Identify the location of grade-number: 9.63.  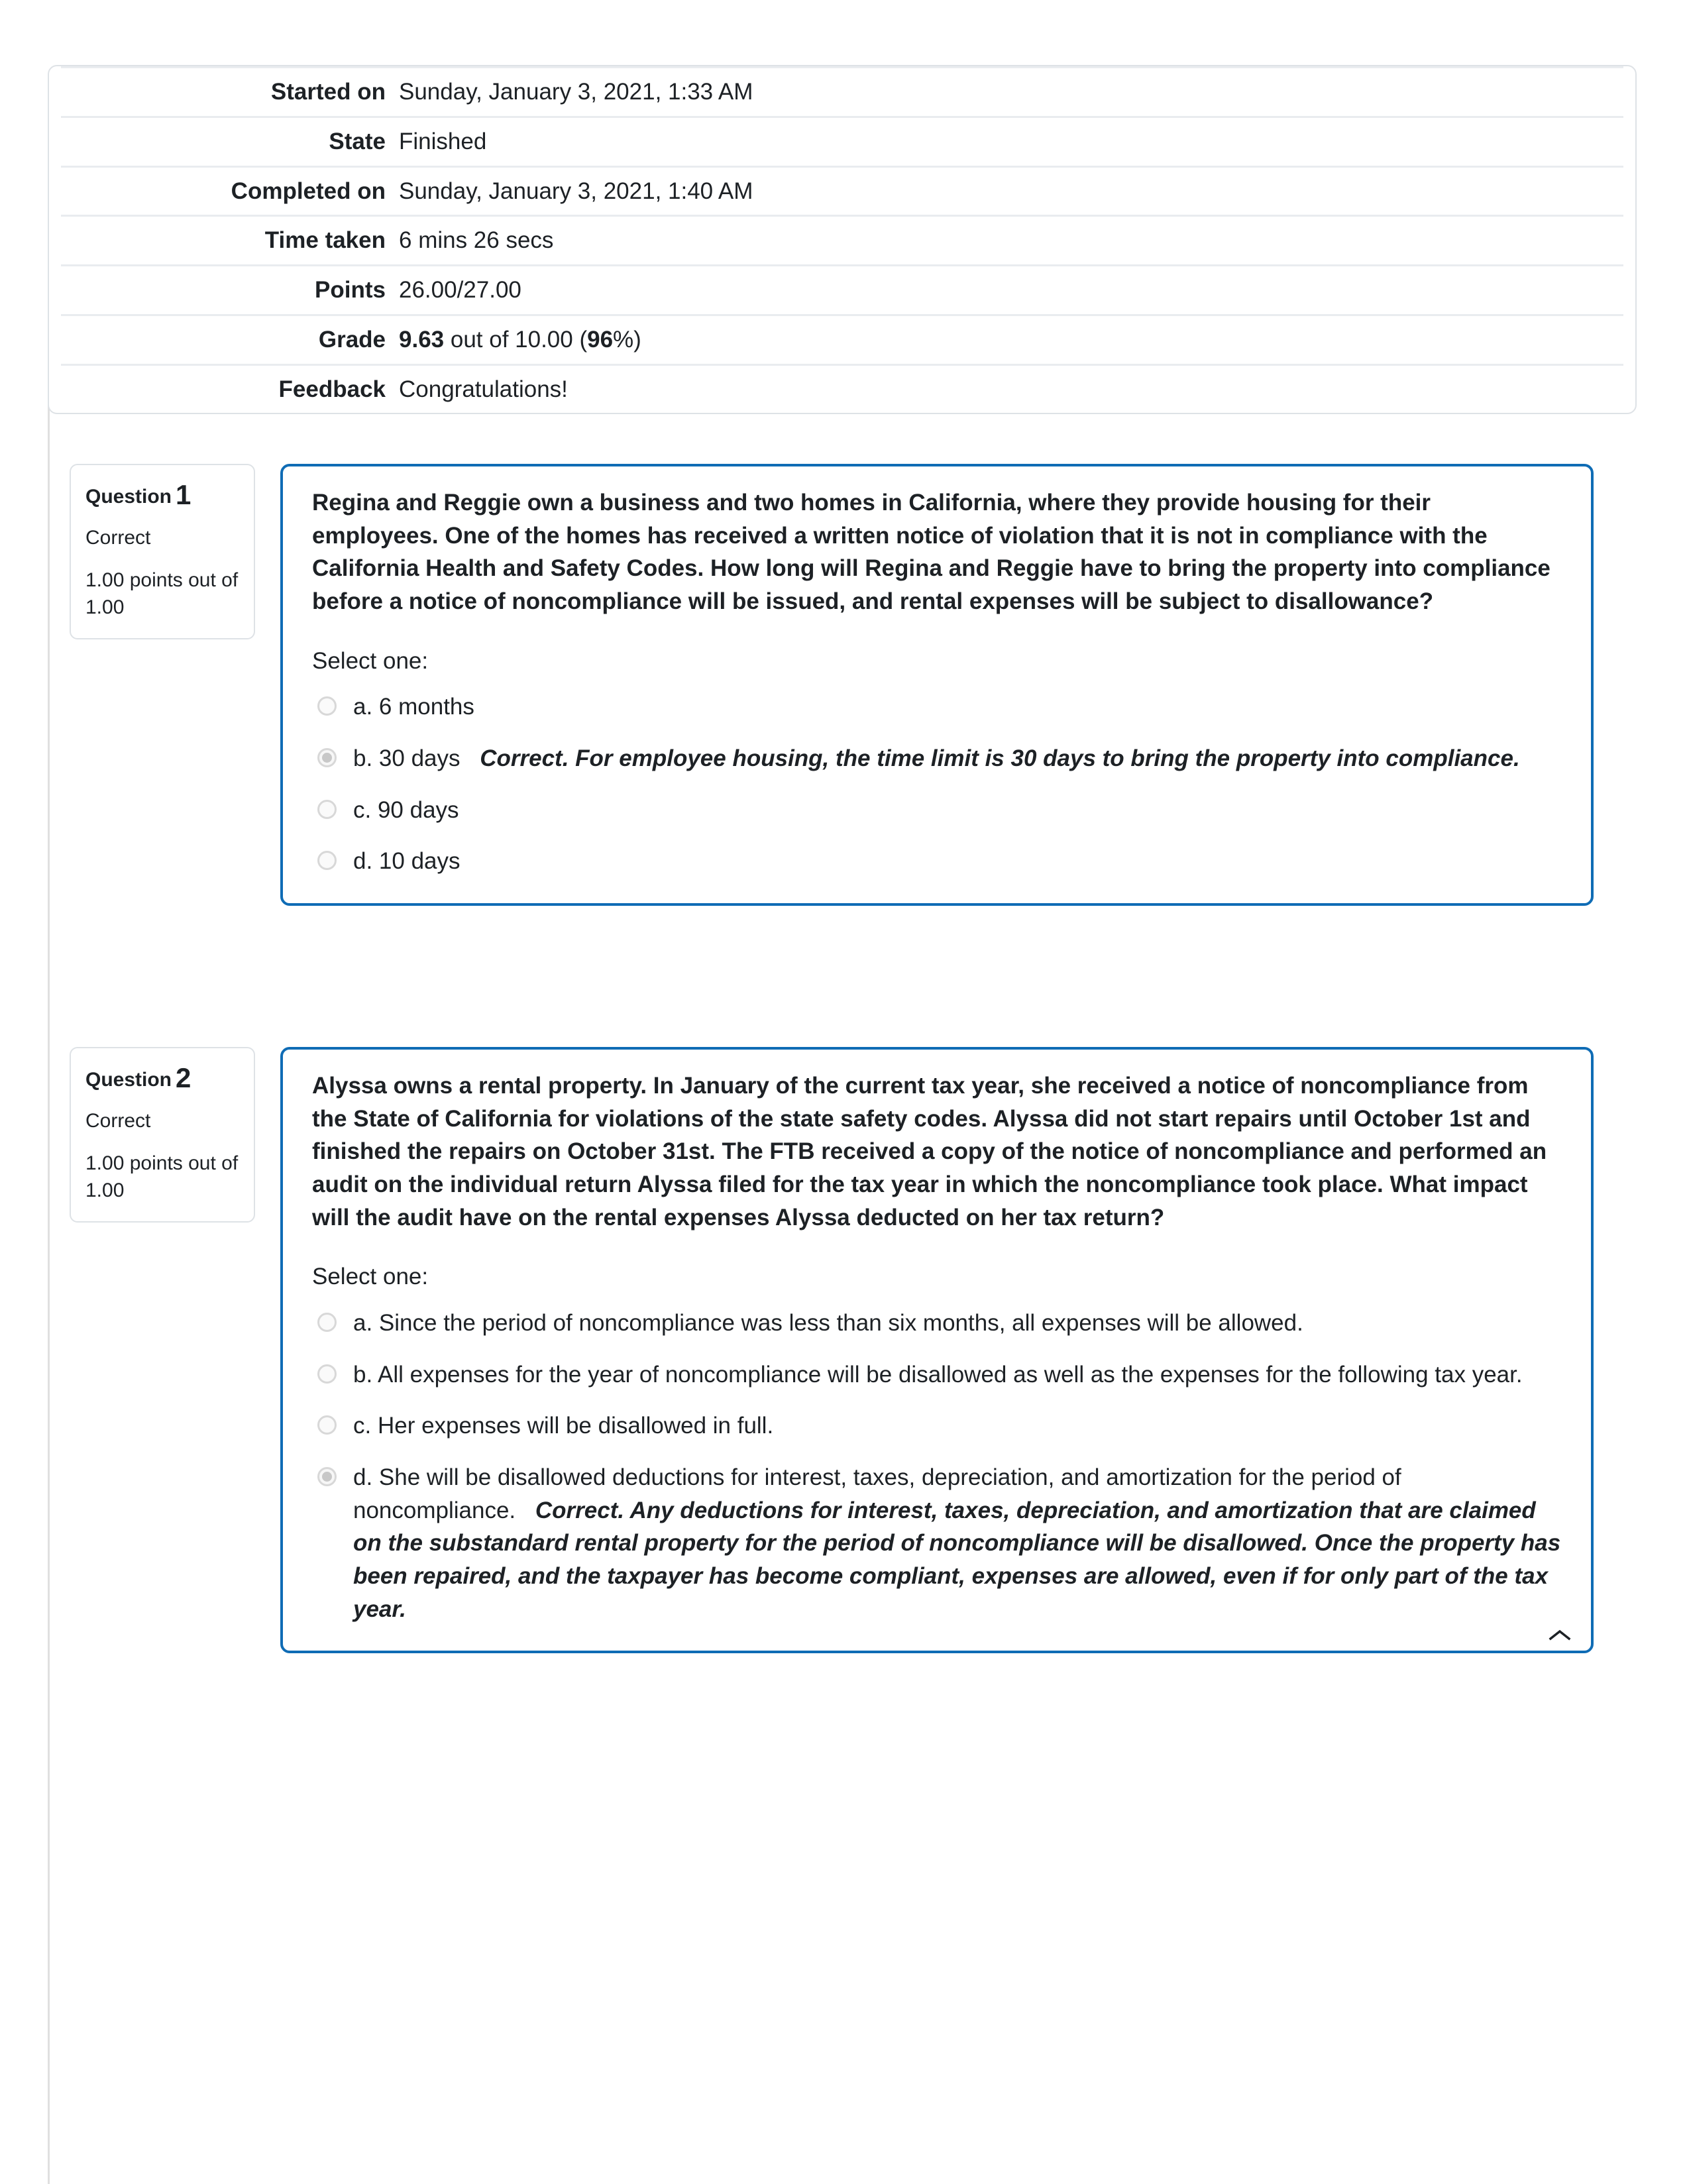
(422, 339).